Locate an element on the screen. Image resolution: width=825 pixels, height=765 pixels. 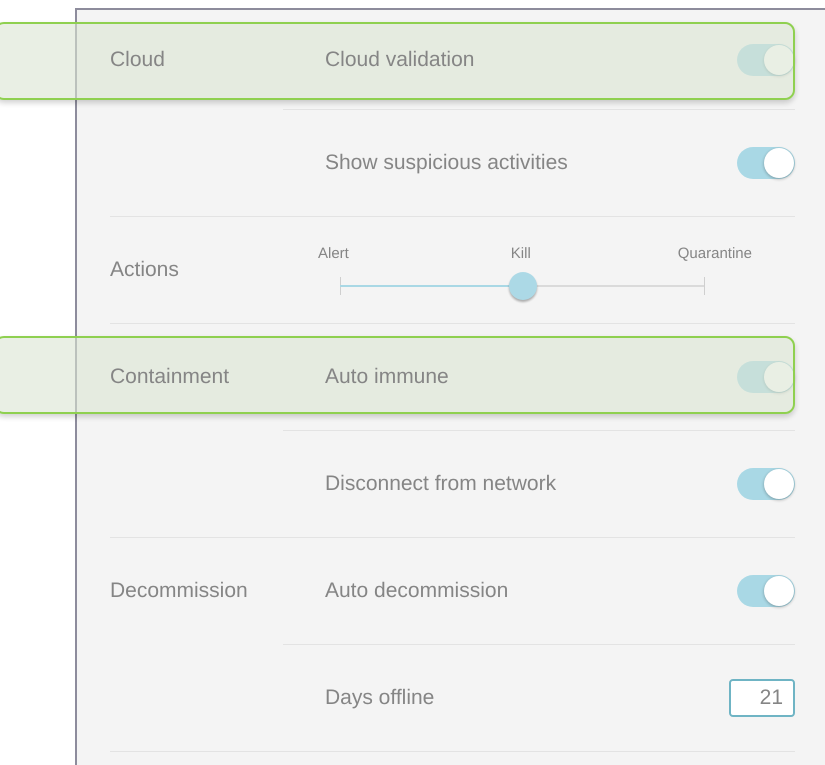
section-label: Containment is located at coordinates (170, 377).